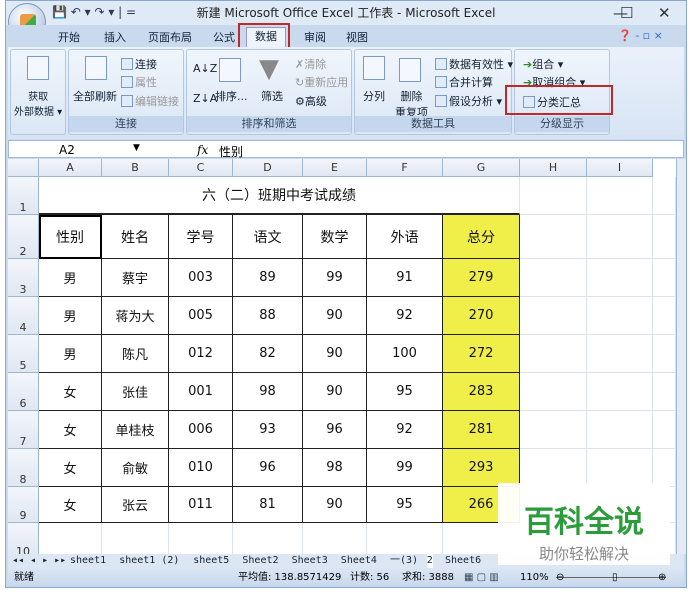 The image size is (692, 592). What do you see at coordinates (170, 37) in the screenshot?
I see `tab-page-layout: 页面布局` at bounding box center [170, 37].